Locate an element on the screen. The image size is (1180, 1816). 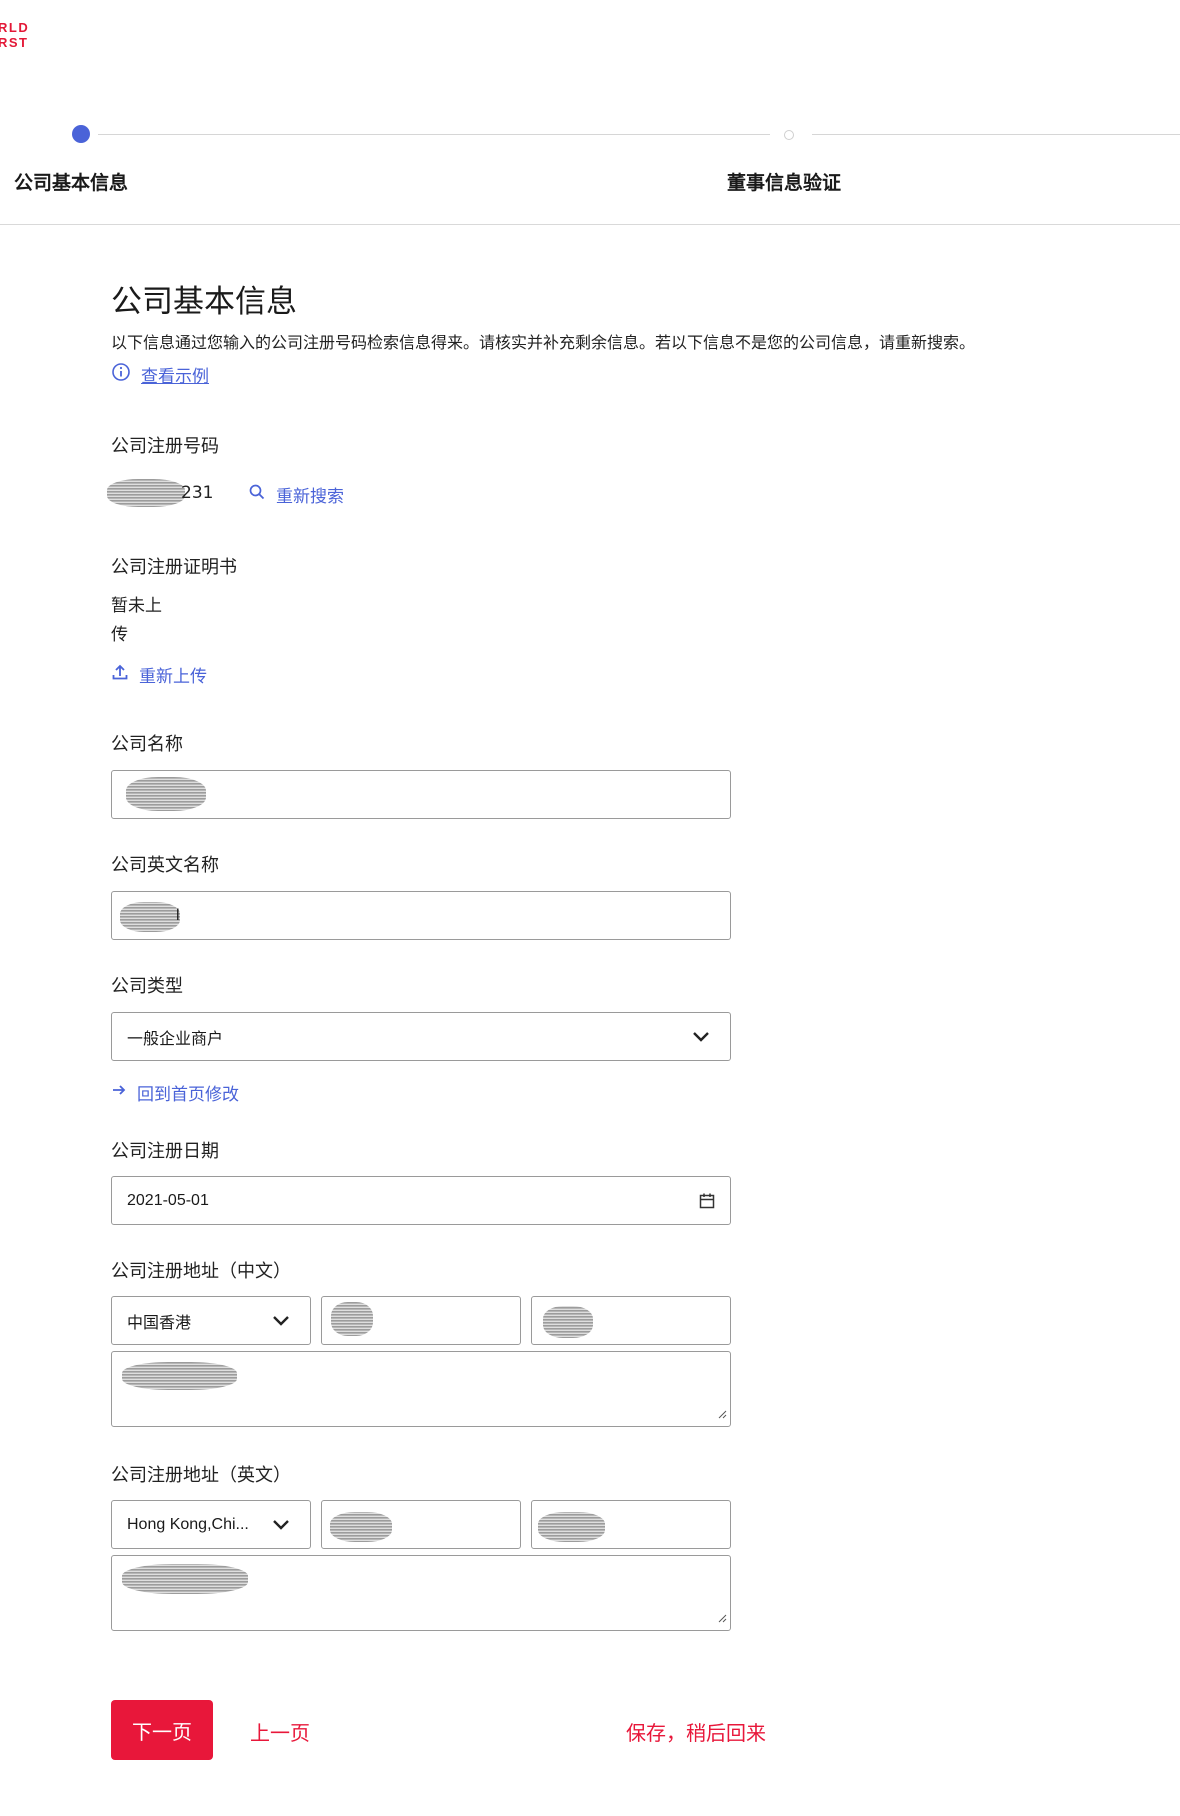
company-name-en-suffix: l is located at coordinates (178, 915).